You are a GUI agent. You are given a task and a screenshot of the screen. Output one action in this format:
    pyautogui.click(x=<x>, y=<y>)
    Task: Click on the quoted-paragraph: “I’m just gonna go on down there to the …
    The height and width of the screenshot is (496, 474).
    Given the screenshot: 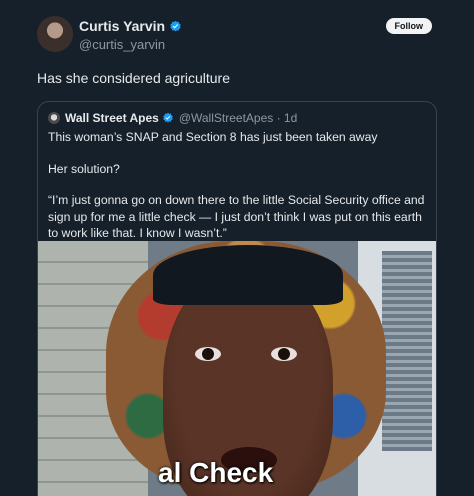 What is the action you would take?
    pyautogui.click(x=236, y=216)
    